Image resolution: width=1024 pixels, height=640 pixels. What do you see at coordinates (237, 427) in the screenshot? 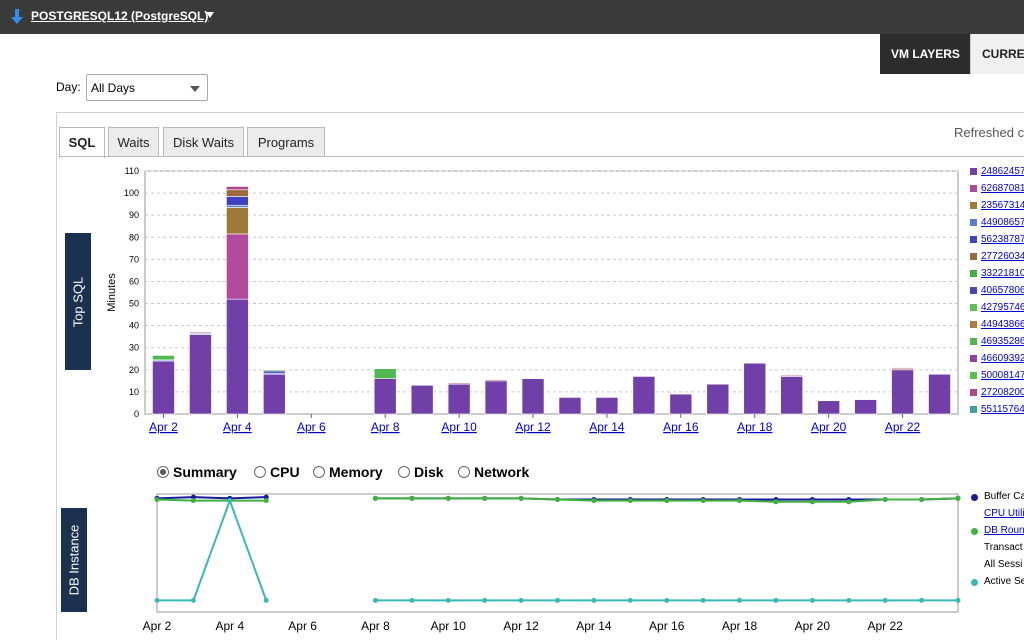
I see `x-tick-label: Apr 4` at bounding box center [237, 427].